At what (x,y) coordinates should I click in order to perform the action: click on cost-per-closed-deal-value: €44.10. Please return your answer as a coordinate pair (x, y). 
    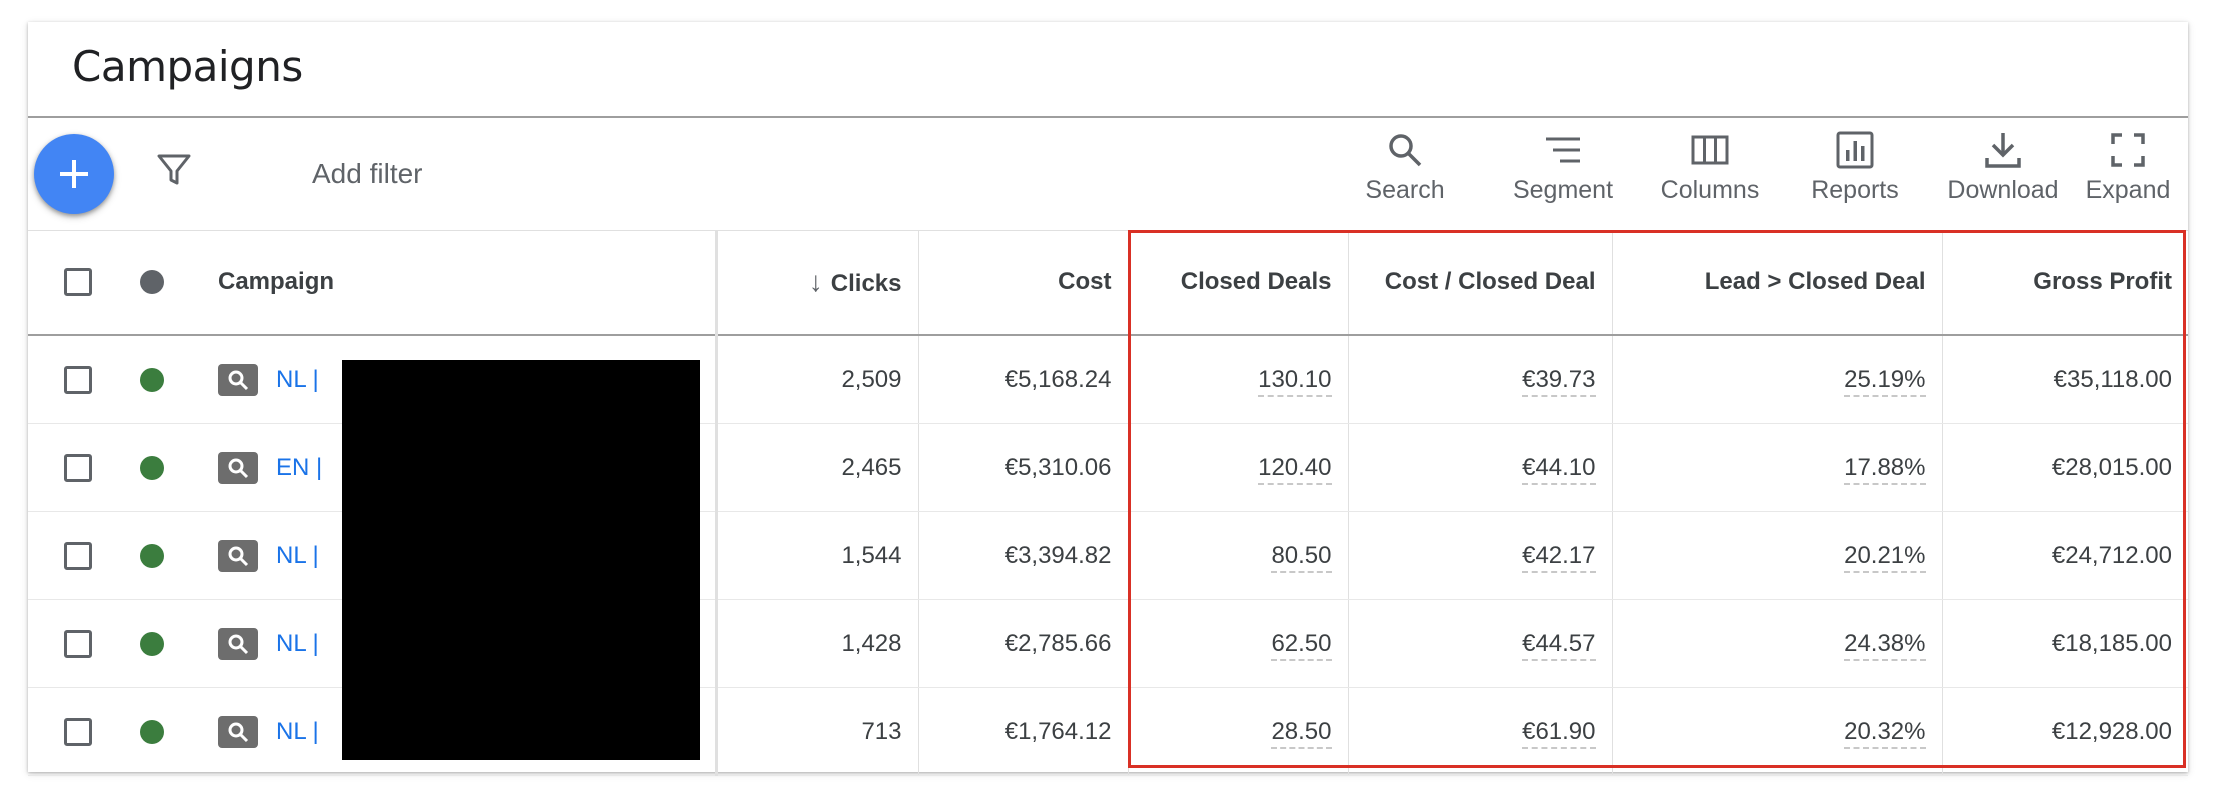
    Looking at the image, I should click on (1559, 469).